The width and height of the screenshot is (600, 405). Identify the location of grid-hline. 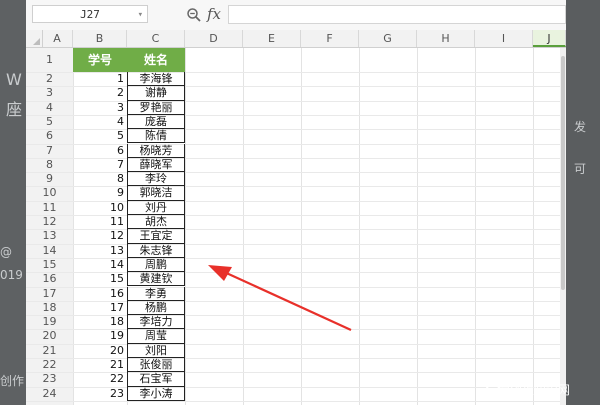
(296, 401).